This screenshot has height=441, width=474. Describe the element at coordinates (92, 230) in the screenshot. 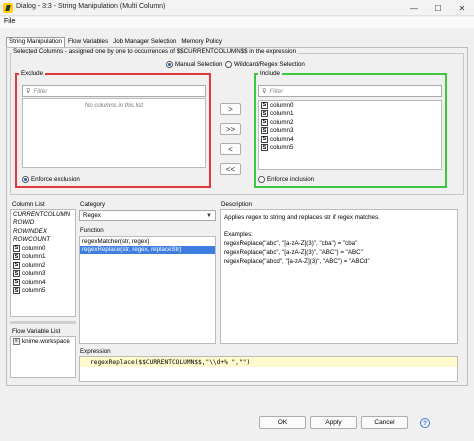

I see `function-title: Function` at that location.